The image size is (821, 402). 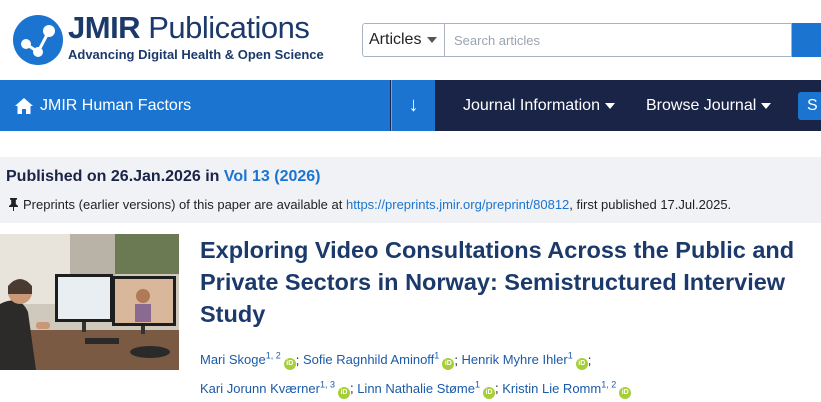 I want to click on author-link: Sofie Ragnhild Aminoff1, so click(x=371, y=359).